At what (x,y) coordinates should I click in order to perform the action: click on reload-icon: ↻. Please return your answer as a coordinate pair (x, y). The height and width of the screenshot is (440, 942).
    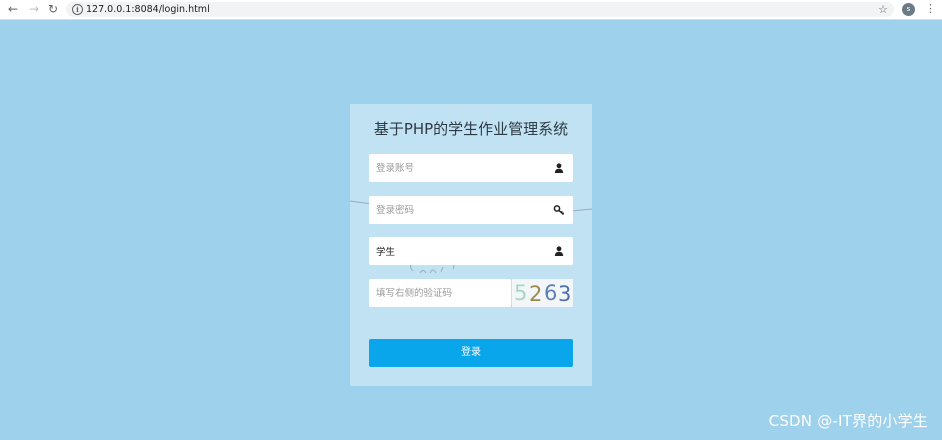
    Looking at the image, I should click on (53, 9).